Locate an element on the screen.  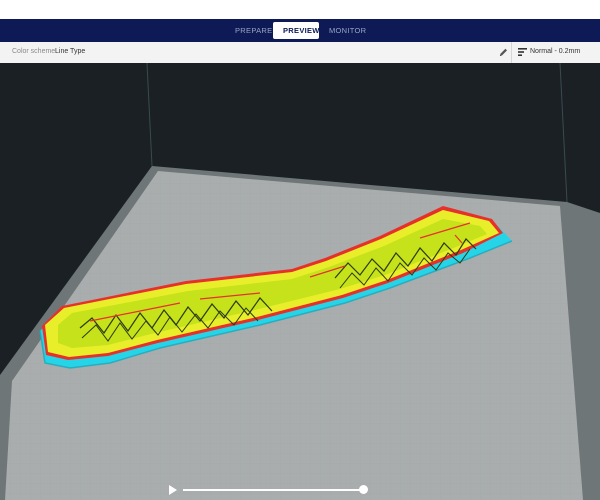
volume-edge-left is located at coordinates (149, 115).